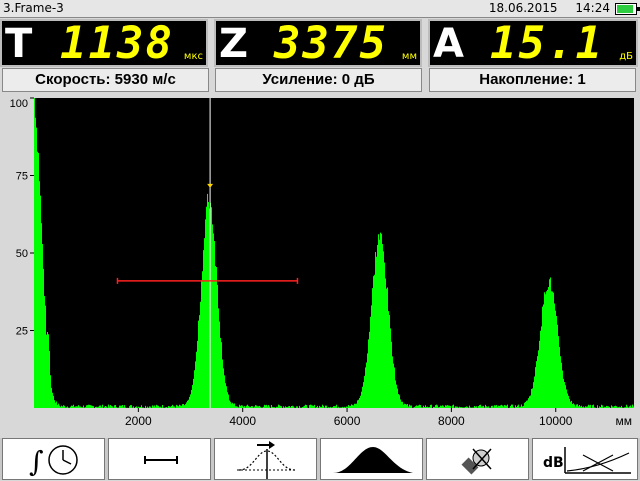  I want to click on integral-clock-button: ∫, so click(53, 459).